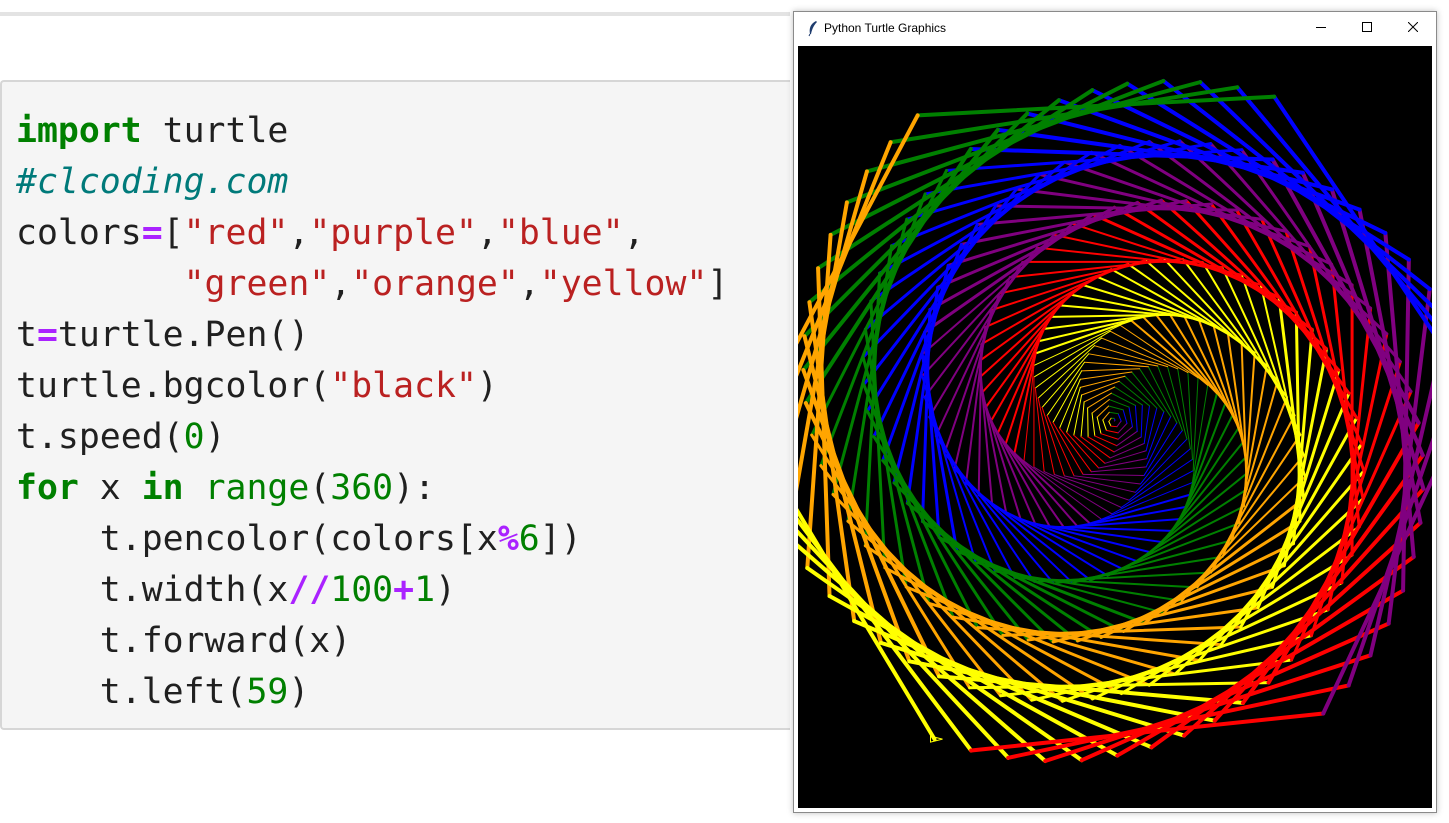 This screenshot has width=1449, height=823. I want to click on close-button, so click(1413, 28).